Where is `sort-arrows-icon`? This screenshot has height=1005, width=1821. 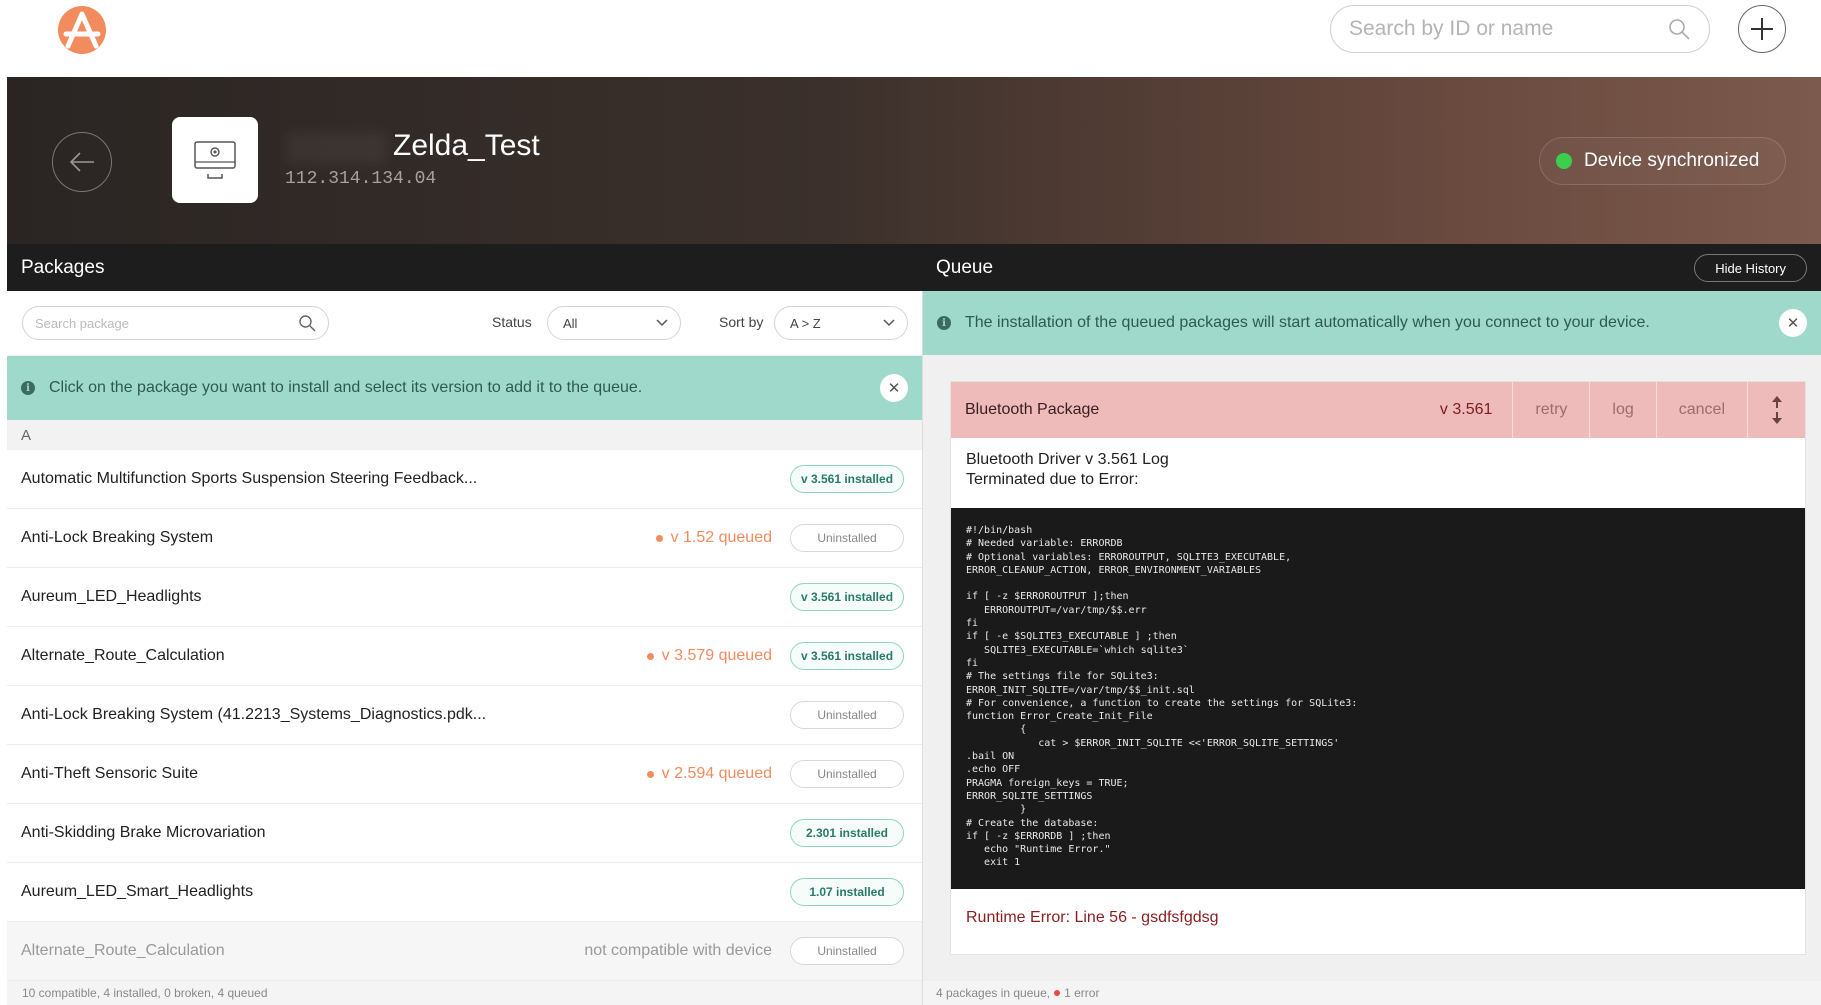
sort-arrows-icon is located at coordinates (1776, 410).